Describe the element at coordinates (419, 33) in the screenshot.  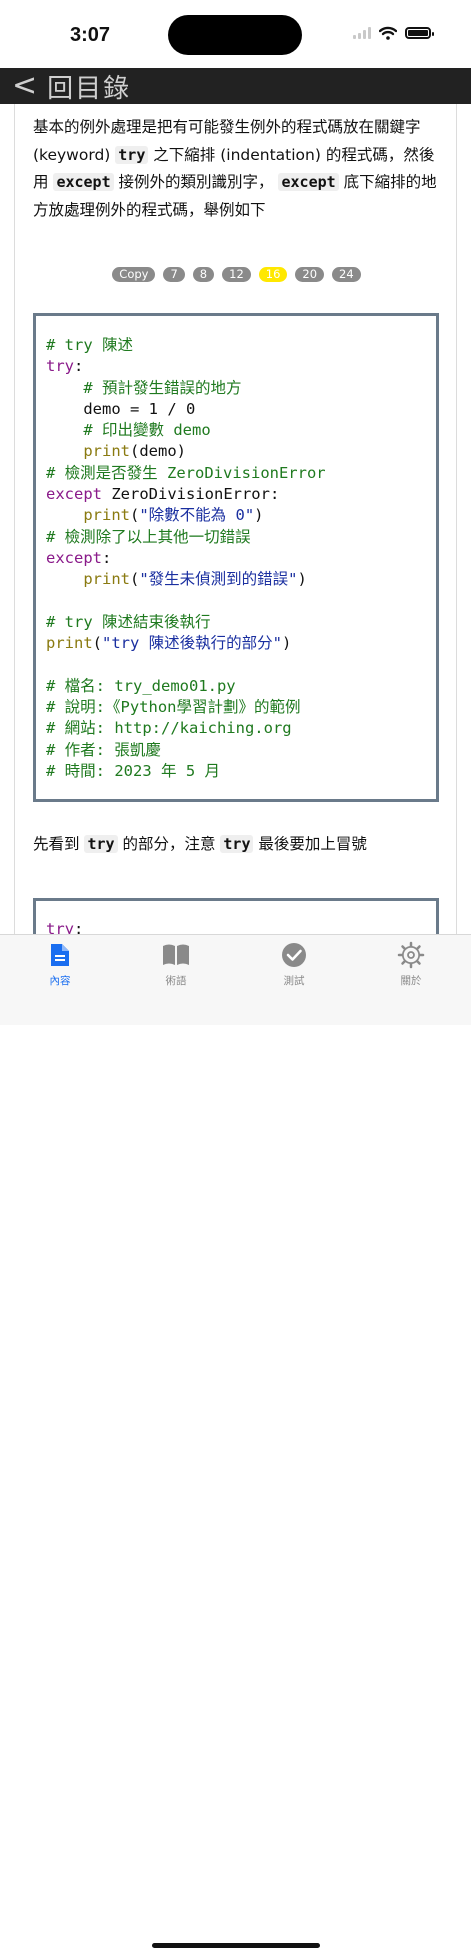
I see `battery-icon` at that location.